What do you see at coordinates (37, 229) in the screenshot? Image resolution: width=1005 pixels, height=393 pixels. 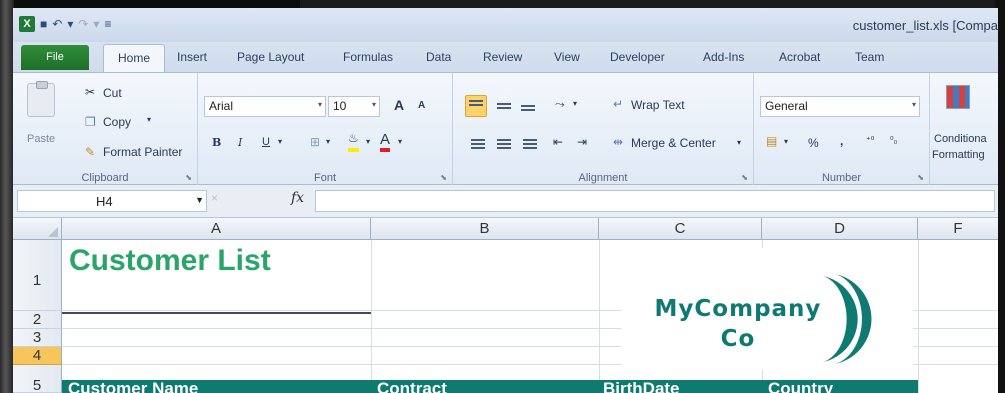 I see `select-all-corner` at bounding box center [37, 229].